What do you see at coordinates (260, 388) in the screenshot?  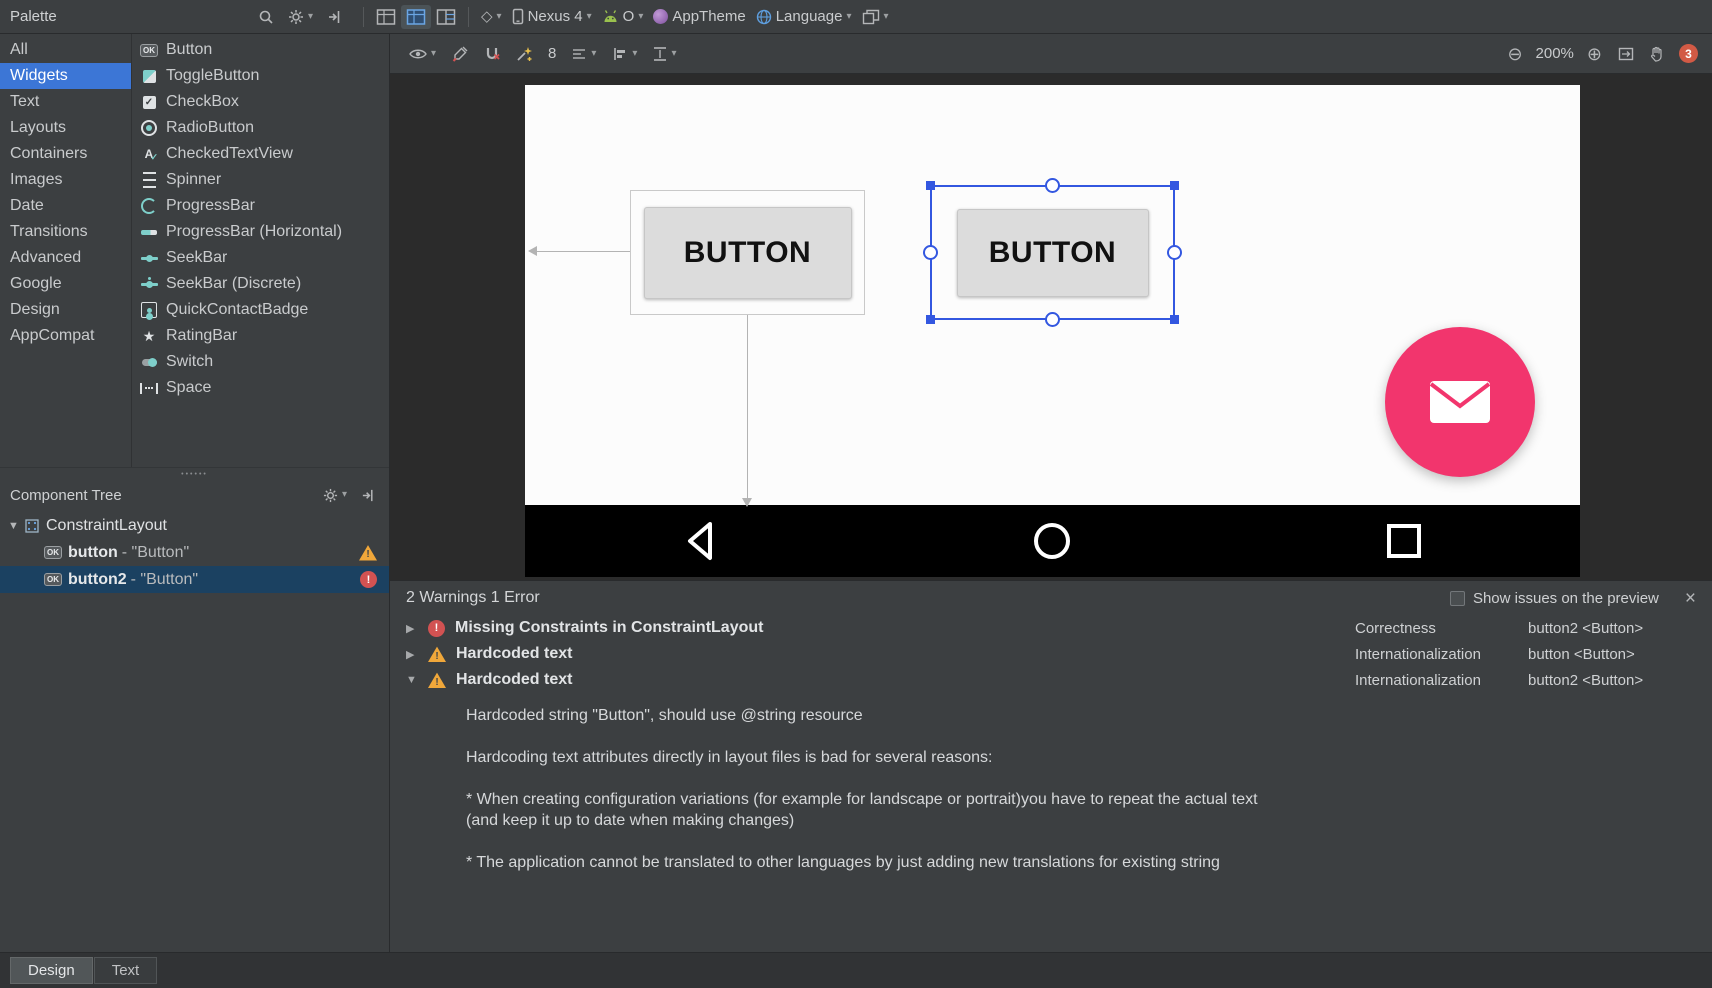 I see `palette-widget-item: Space` at bounding box center [260, 388].